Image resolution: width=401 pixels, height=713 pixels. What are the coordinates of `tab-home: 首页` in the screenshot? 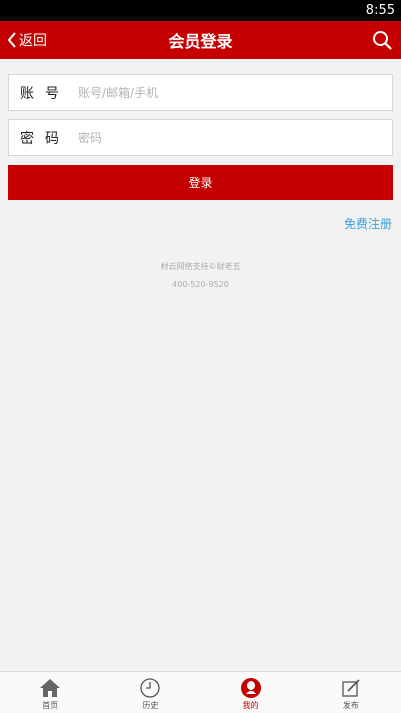 It's located at (50, 692).